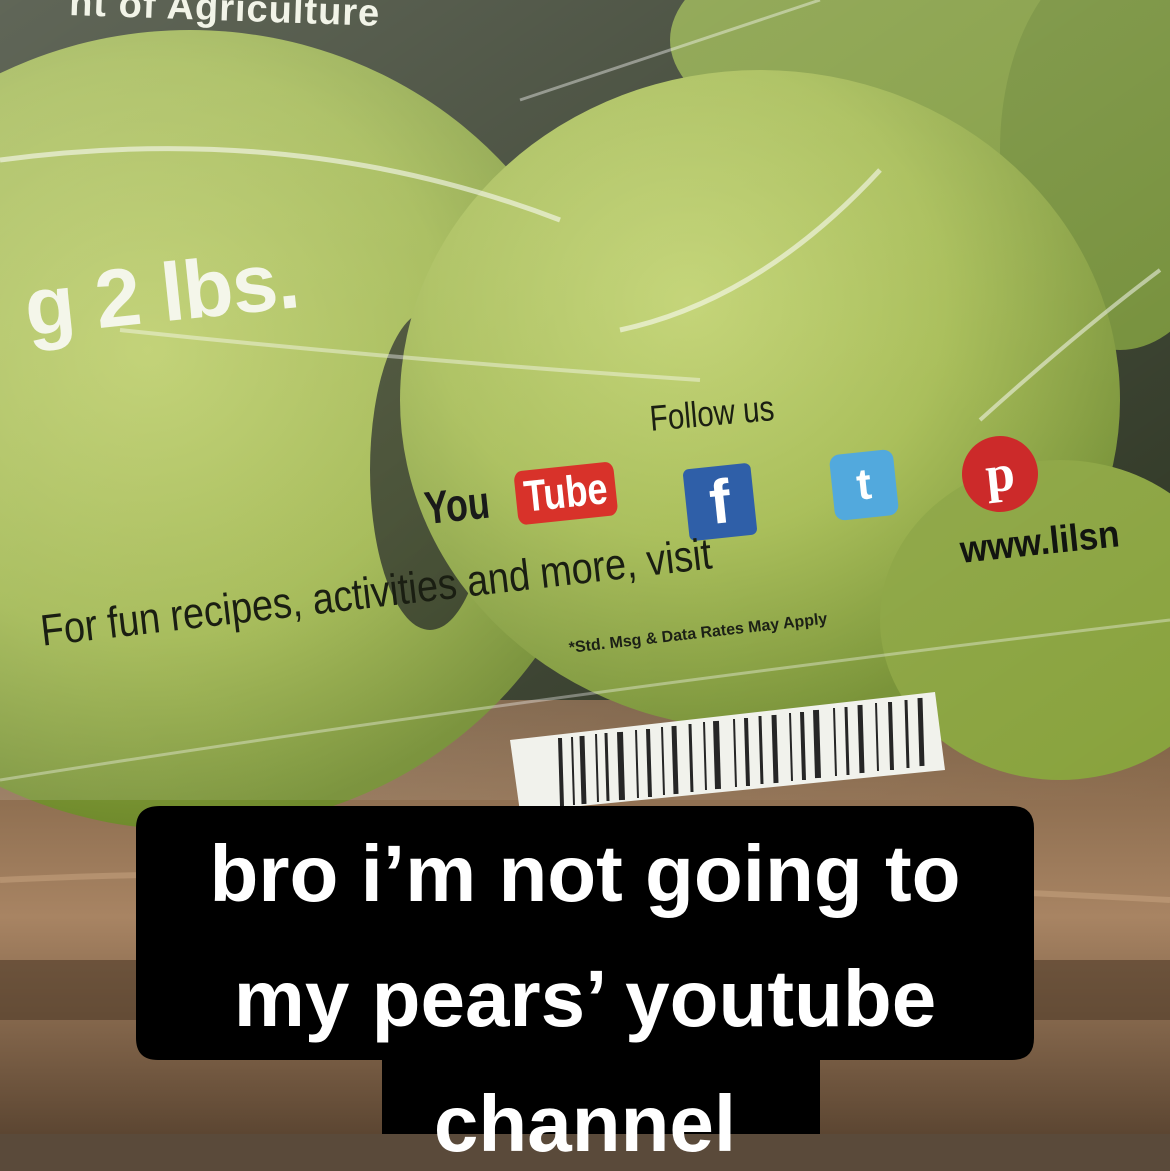 The width and height of the screenshot is (1170, 1171). What do you see at coordinates (457, 505) in the screenshot?
I see `youtube-you-text: You` at bounding box center [457, 505].